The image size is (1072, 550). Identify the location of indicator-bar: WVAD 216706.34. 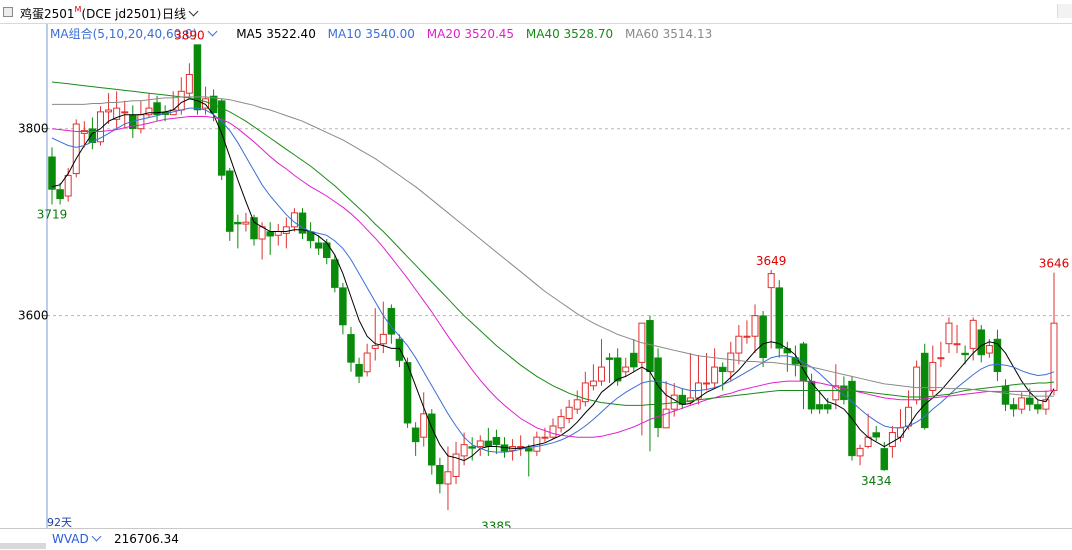
(536, 539).